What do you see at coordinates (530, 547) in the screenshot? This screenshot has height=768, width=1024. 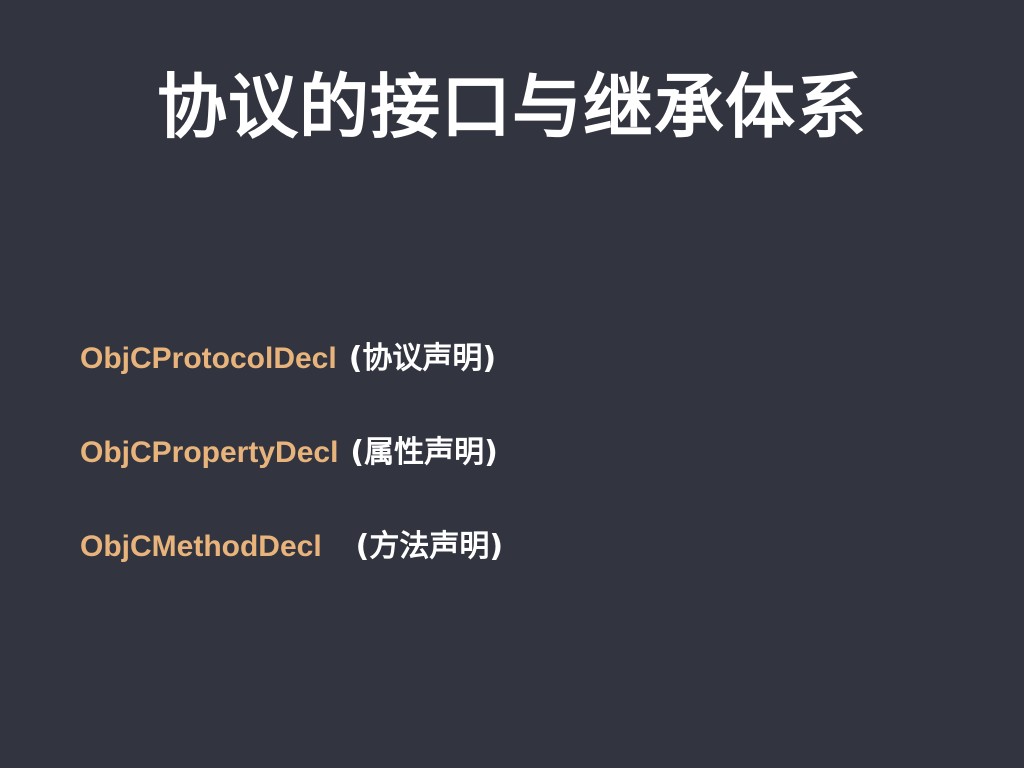 I see `list-item: ObjCMethodDecl (方法声明)` at bounding box center [530, 547].